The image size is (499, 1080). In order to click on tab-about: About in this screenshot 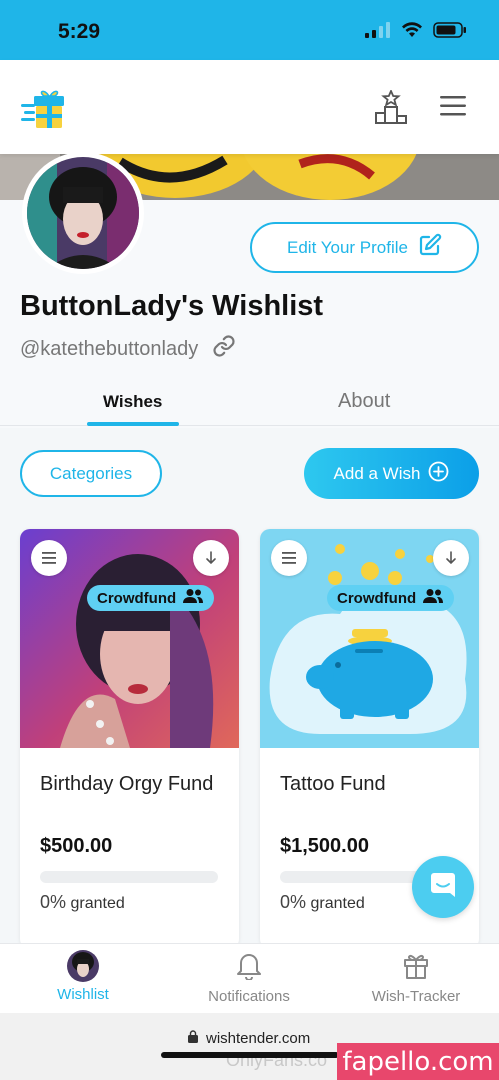, I will do `click(364, 401)`.